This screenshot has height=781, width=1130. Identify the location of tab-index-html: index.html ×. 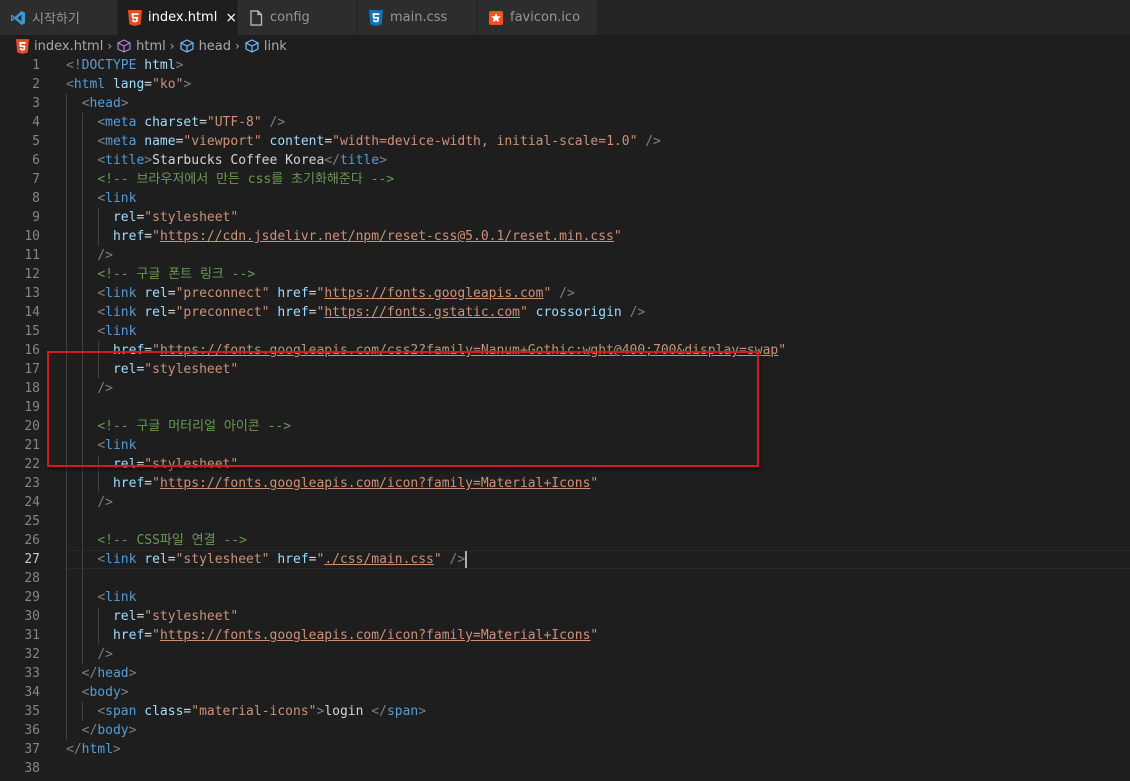
(178, 17).